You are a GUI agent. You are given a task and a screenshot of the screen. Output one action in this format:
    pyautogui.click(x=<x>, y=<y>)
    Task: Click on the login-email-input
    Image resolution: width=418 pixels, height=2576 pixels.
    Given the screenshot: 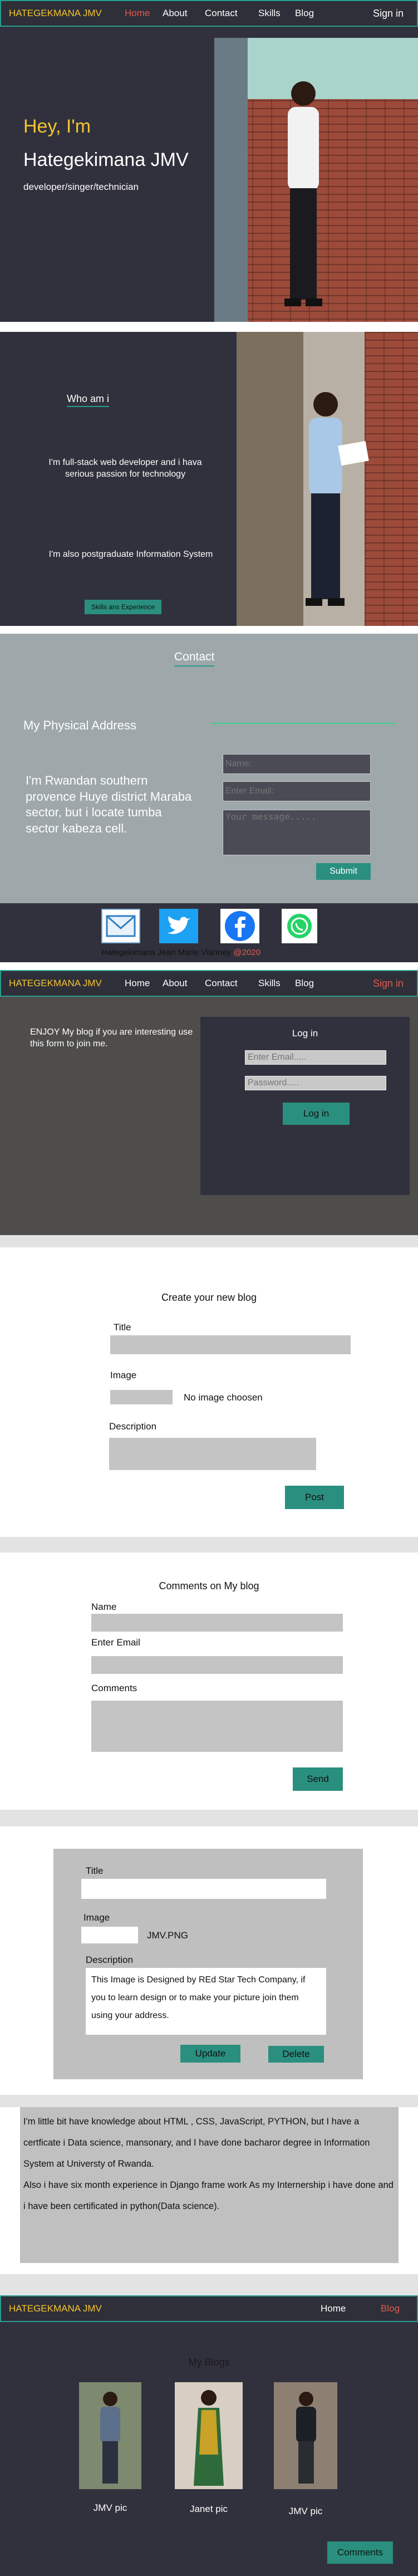 What is the action you would take?
    pyautogui.click(x=316, y=1057)
    